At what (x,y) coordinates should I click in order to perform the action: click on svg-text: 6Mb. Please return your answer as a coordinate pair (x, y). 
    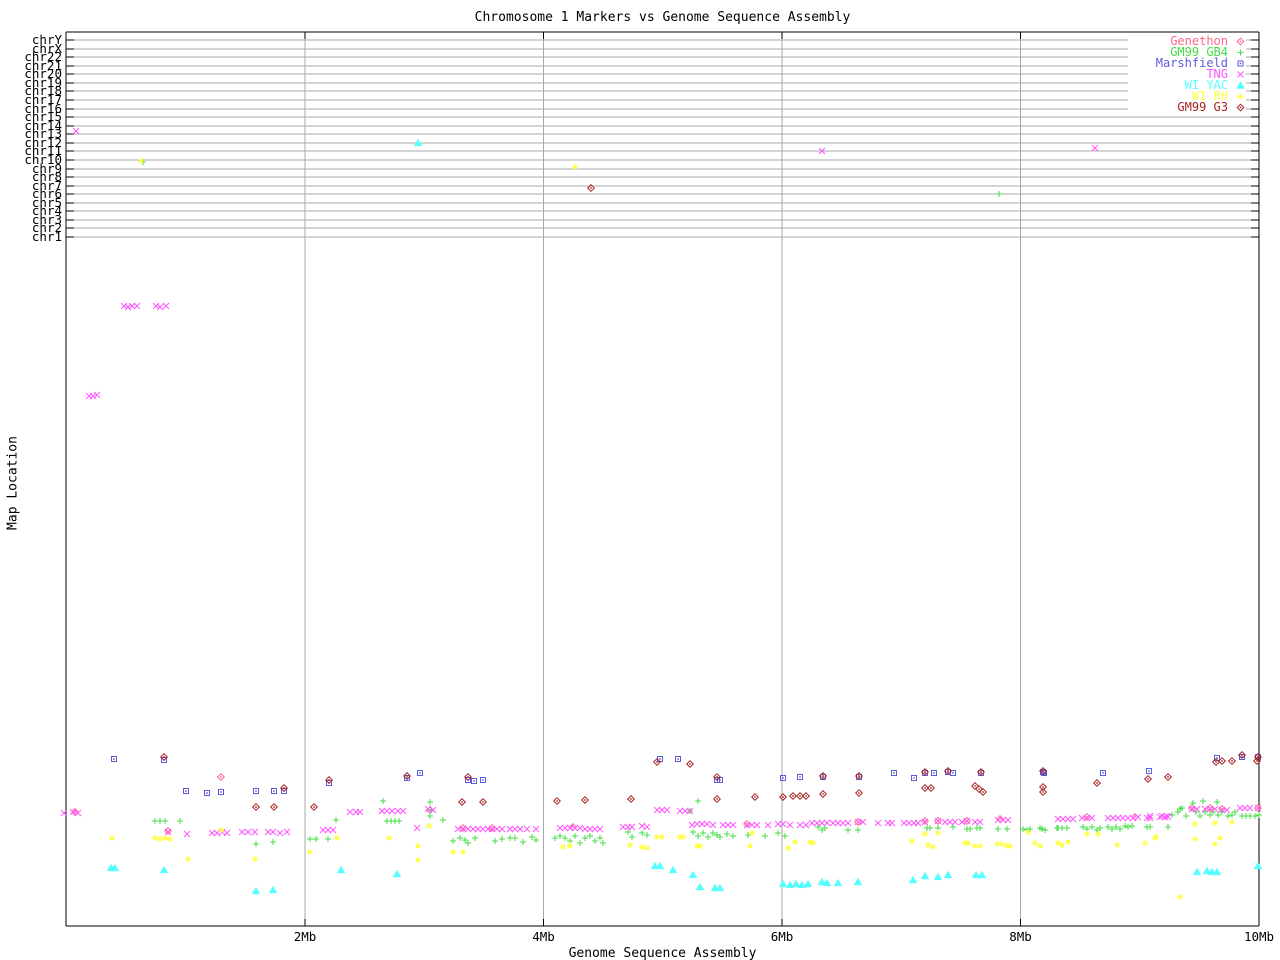
    Looking at the image, I should click on (782, 936).